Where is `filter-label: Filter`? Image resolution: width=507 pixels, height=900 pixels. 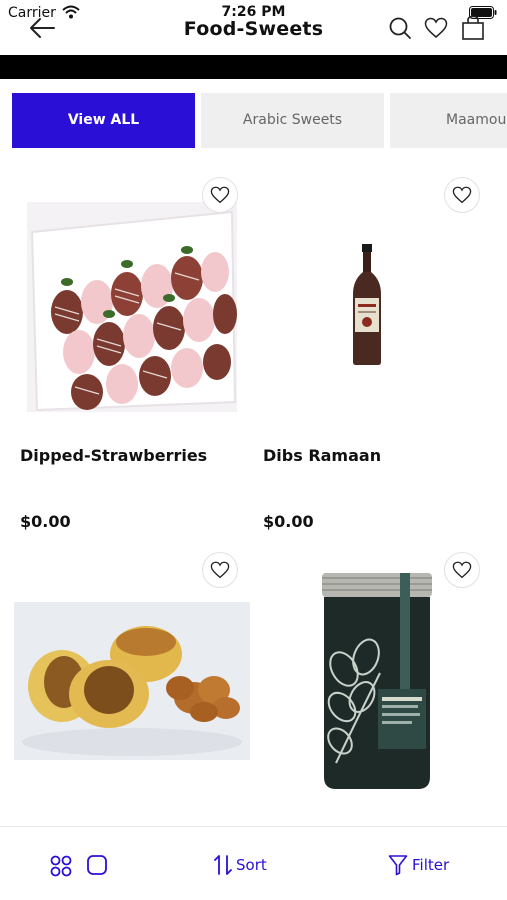 filter-label: Filter is located at coordinates (431, 865).